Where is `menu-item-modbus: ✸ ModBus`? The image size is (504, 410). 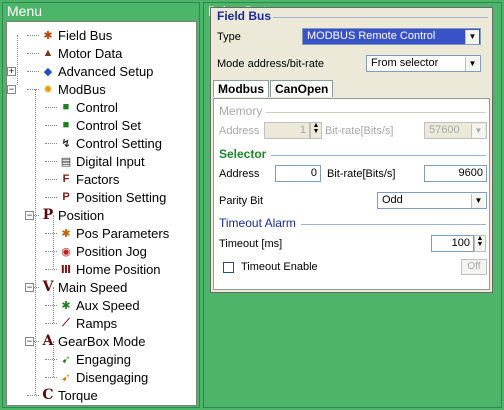 menu-item-modbus: ✸ ModBus is located at coordinates (73, 89).